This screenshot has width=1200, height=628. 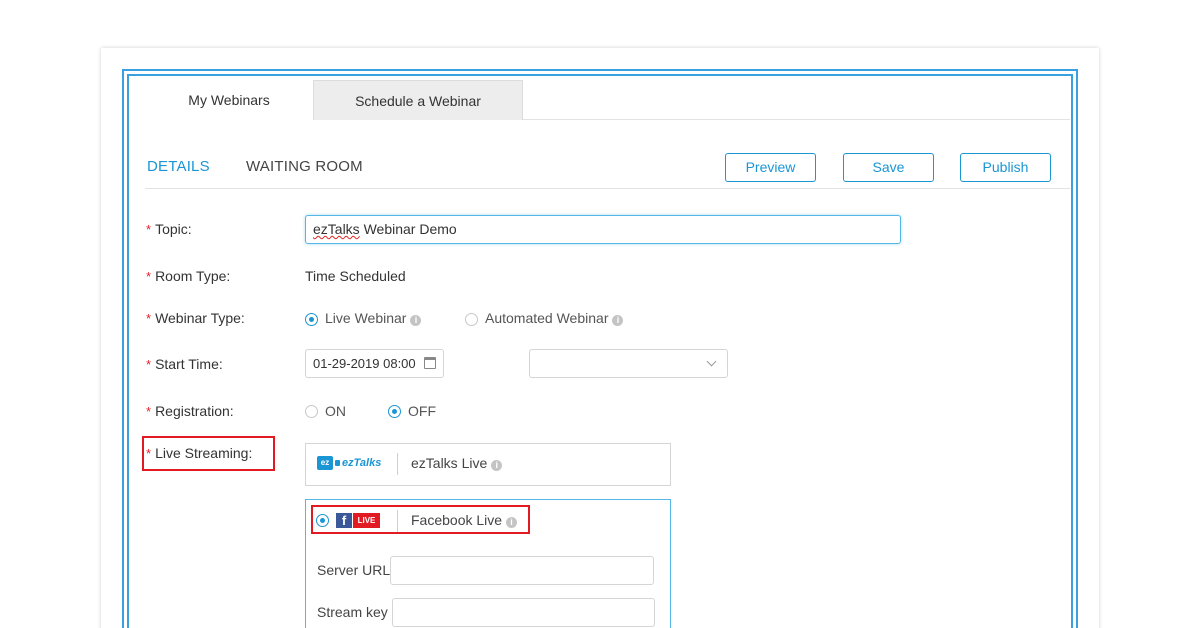 I want to click on facebook-live-highlight, so click(x=420, y=519).